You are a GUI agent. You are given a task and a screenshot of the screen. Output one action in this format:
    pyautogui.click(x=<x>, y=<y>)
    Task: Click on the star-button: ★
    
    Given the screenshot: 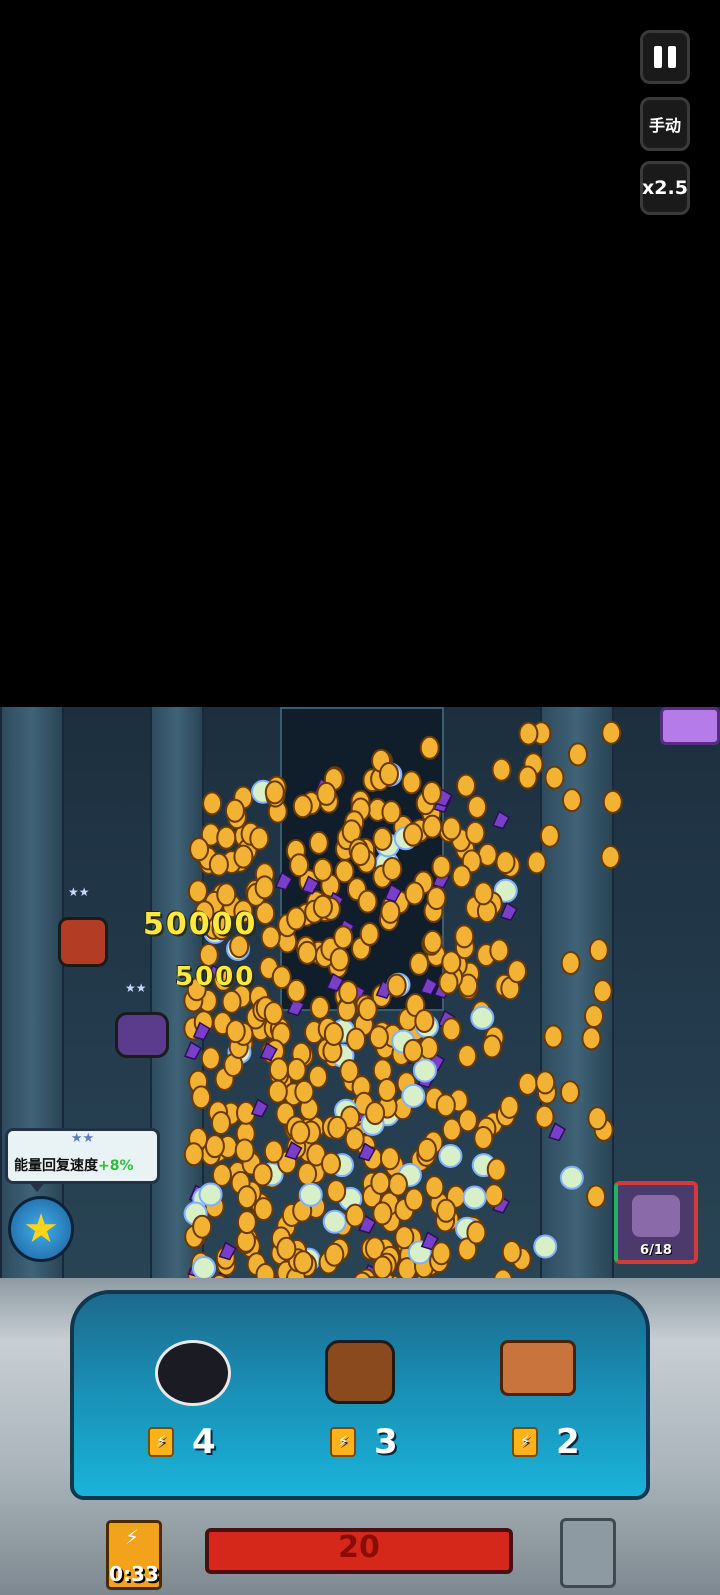 What is the action you would take?
    pyautogui.click(x=41, y=1229)
    